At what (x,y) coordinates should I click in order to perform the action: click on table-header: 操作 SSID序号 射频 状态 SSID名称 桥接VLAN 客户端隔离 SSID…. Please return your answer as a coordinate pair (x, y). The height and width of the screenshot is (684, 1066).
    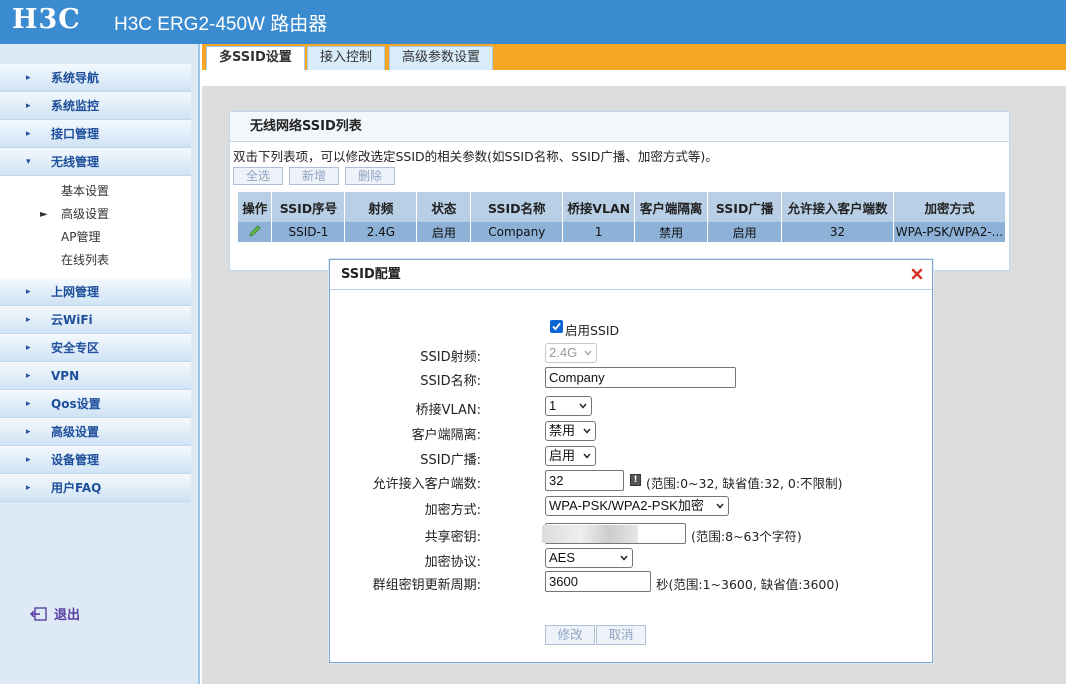
    Looking at the image, I should click on (622, 207).